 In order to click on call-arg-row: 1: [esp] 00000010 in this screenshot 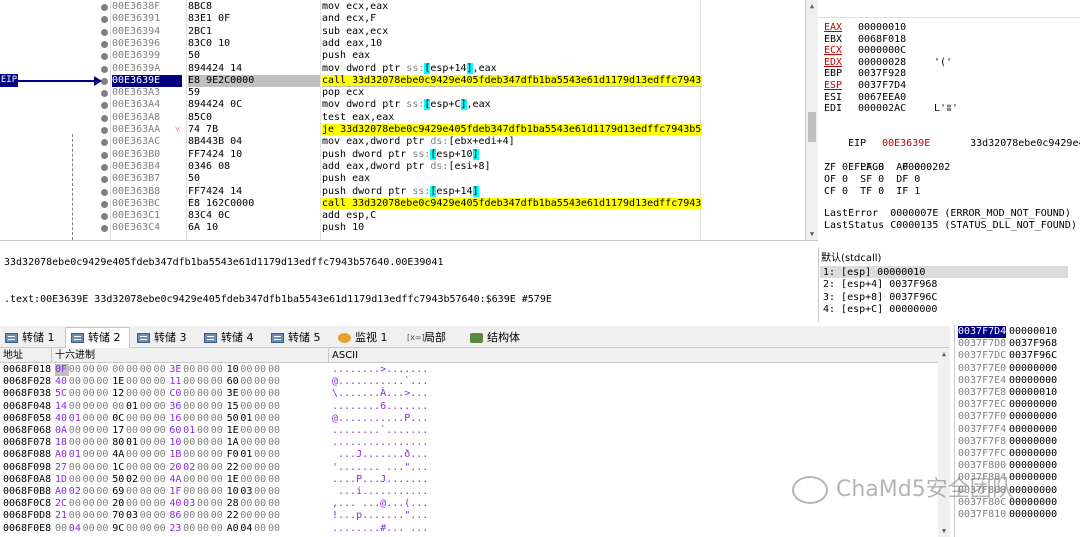, I will do `click(874, 273)`.